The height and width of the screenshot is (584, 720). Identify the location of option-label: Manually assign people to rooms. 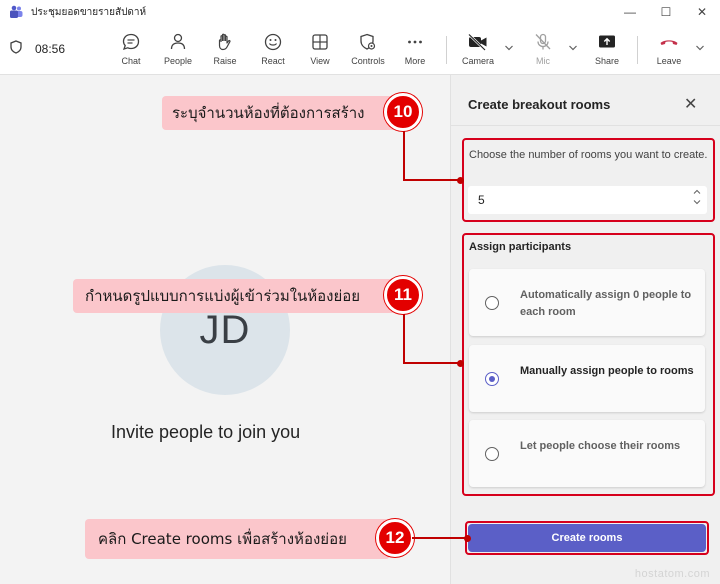
(607, 371).